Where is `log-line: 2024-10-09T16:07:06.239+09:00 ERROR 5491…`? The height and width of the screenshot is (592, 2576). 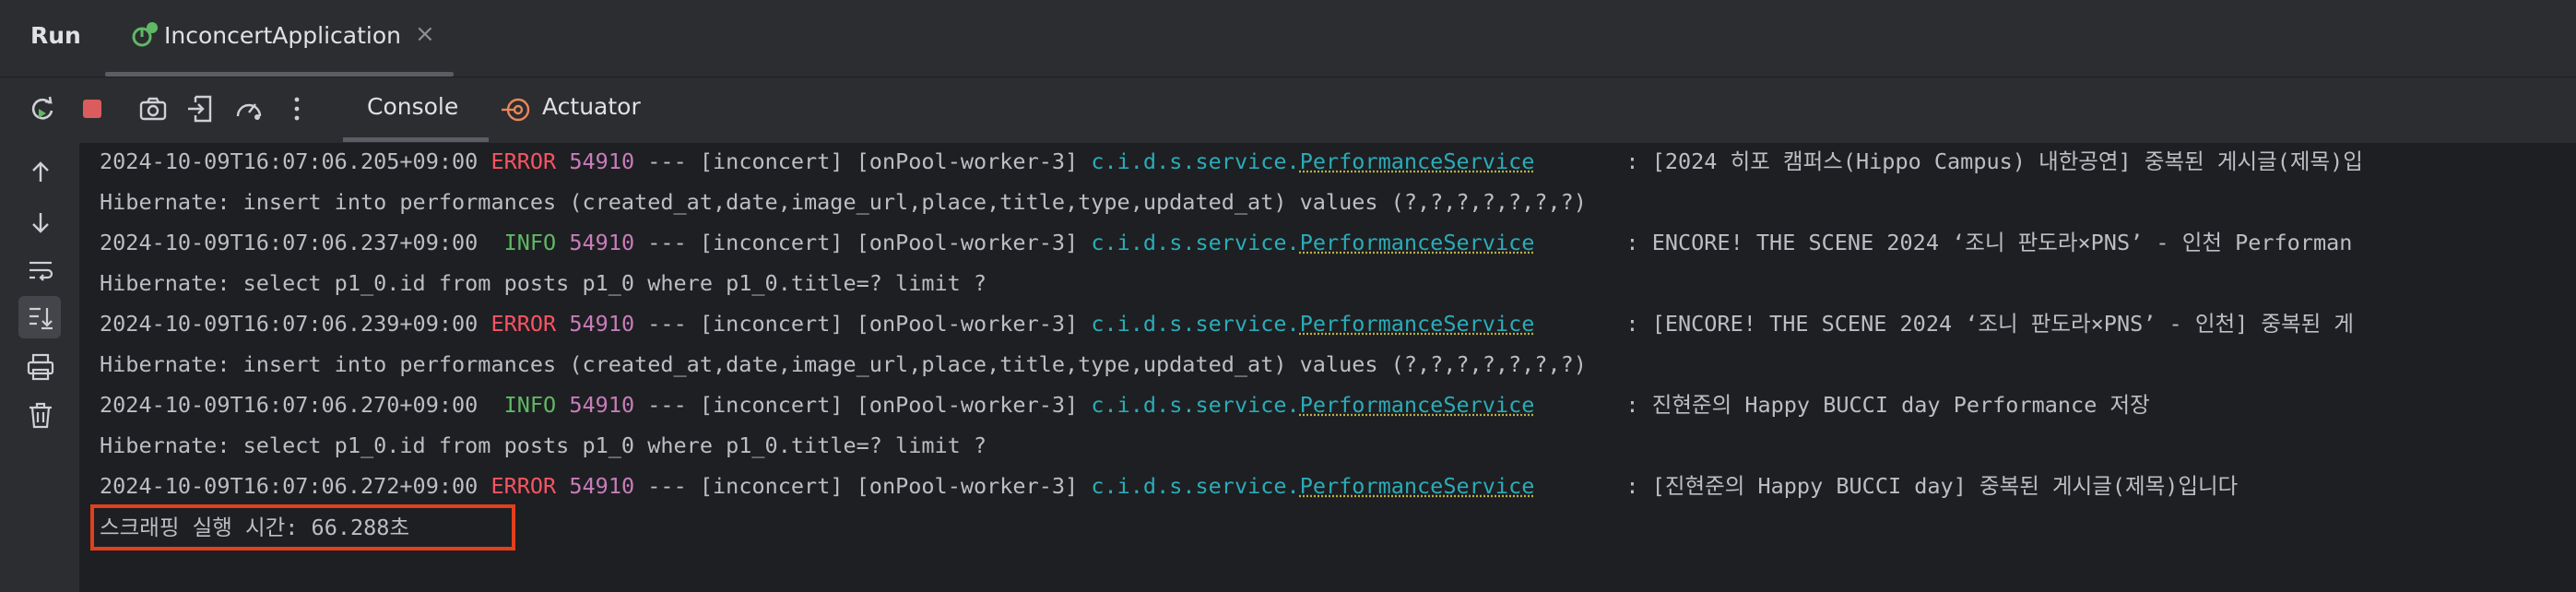 log-line: 2024-10-09T16:07:06.239+09:00 ERROR 5491… is located at coordinates (1227, 323).